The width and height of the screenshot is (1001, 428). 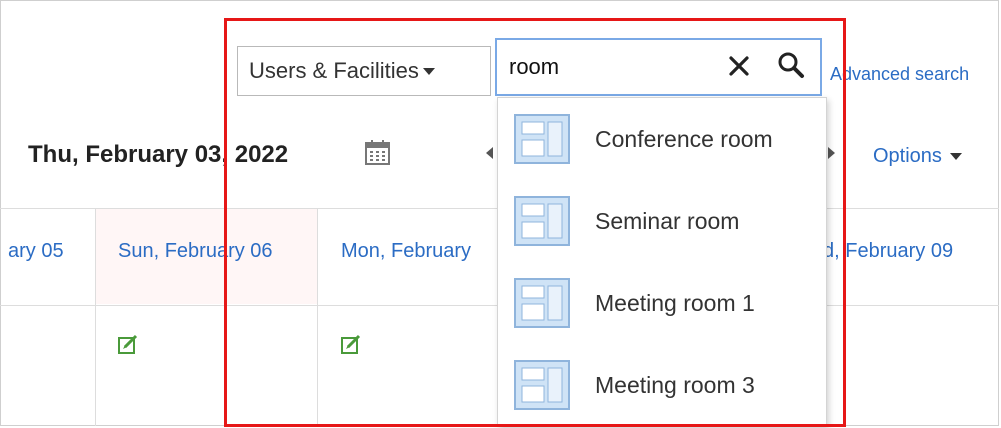 I want to click on advanced-search-link: Advanced search, so click(x=899, y=74).